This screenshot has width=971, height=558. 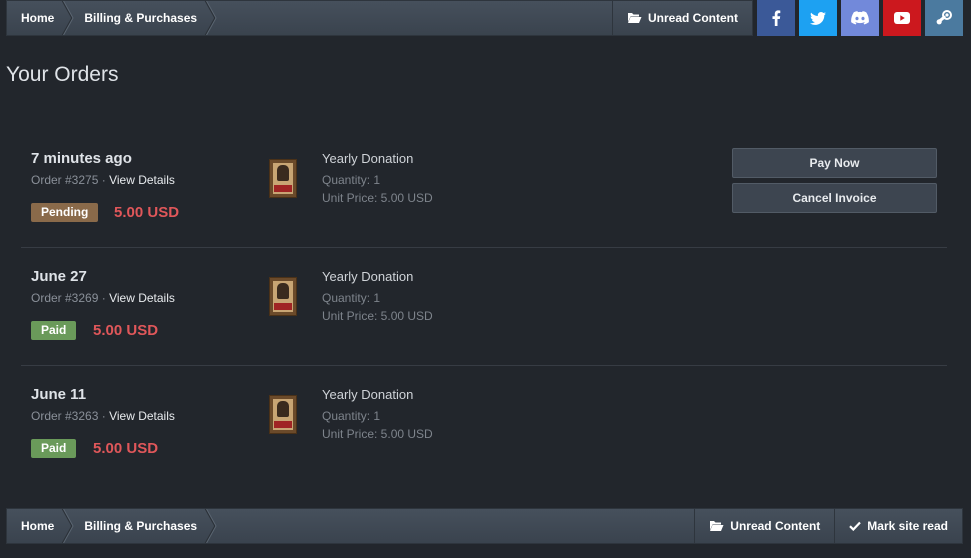 I want to click on steam-icon, so click(x=944, y=18).